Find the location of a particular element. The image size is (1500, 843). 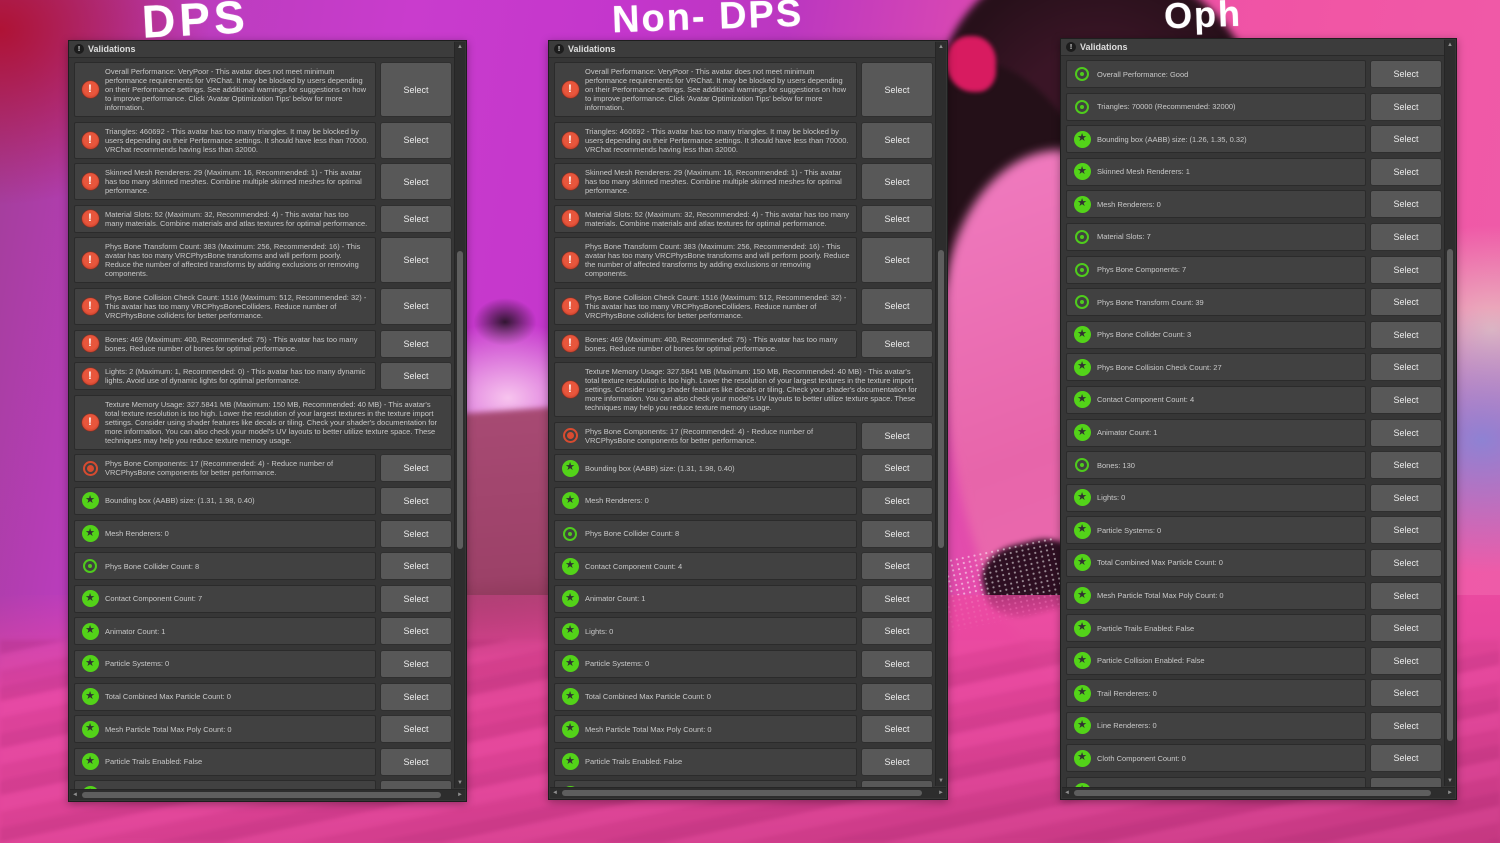

vertical-scrollbar is located at coordinates (459, 415).